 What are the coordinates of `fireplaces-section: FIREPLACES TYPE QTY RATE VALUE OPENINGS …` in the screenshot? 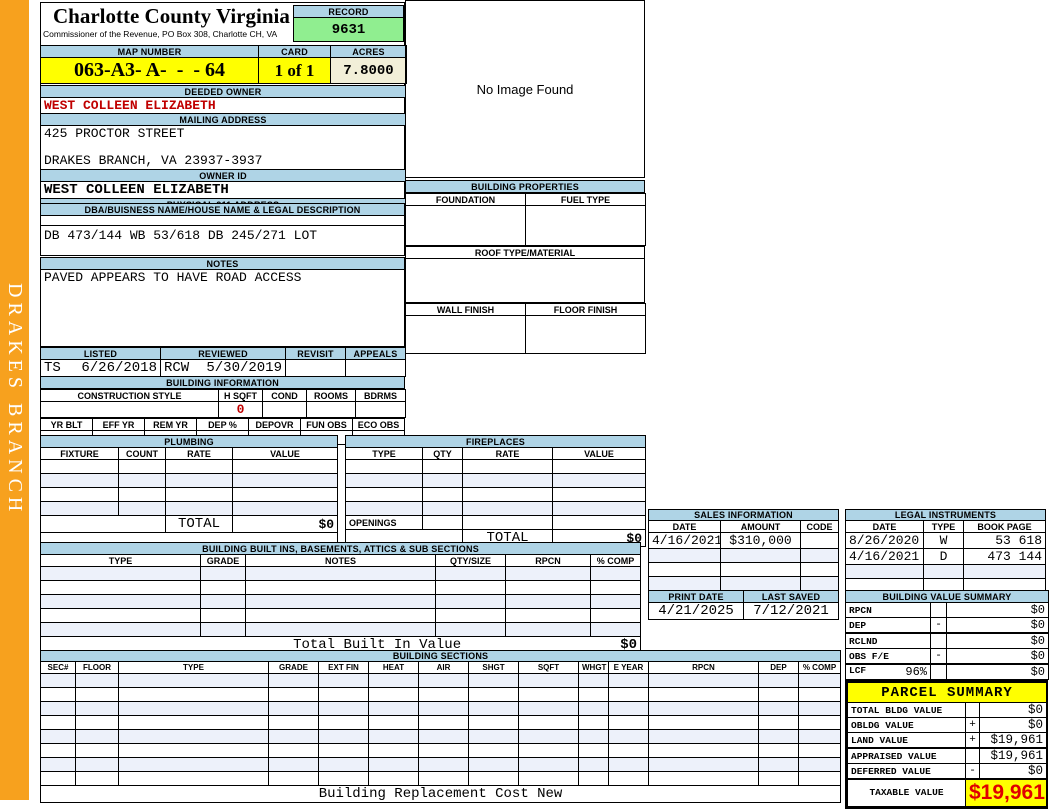 It's located at (495, 491).